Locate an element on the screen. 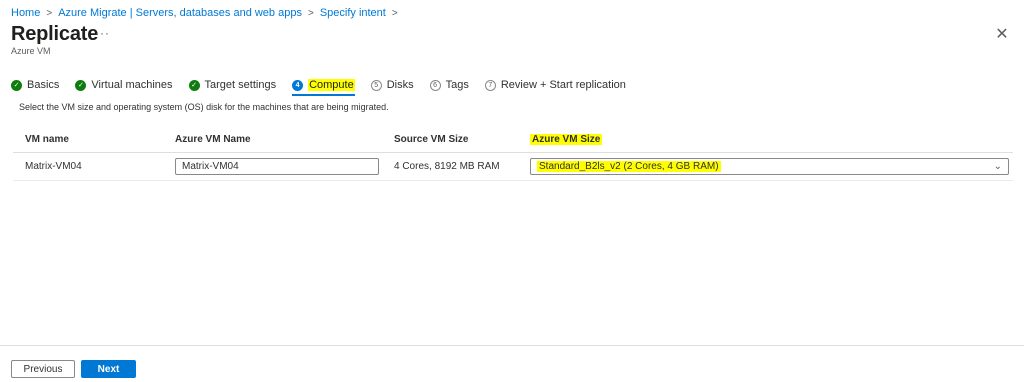 This screenshot has height=382, width=1024. step-number-icon: 4 is located at coordinates (298, 85).